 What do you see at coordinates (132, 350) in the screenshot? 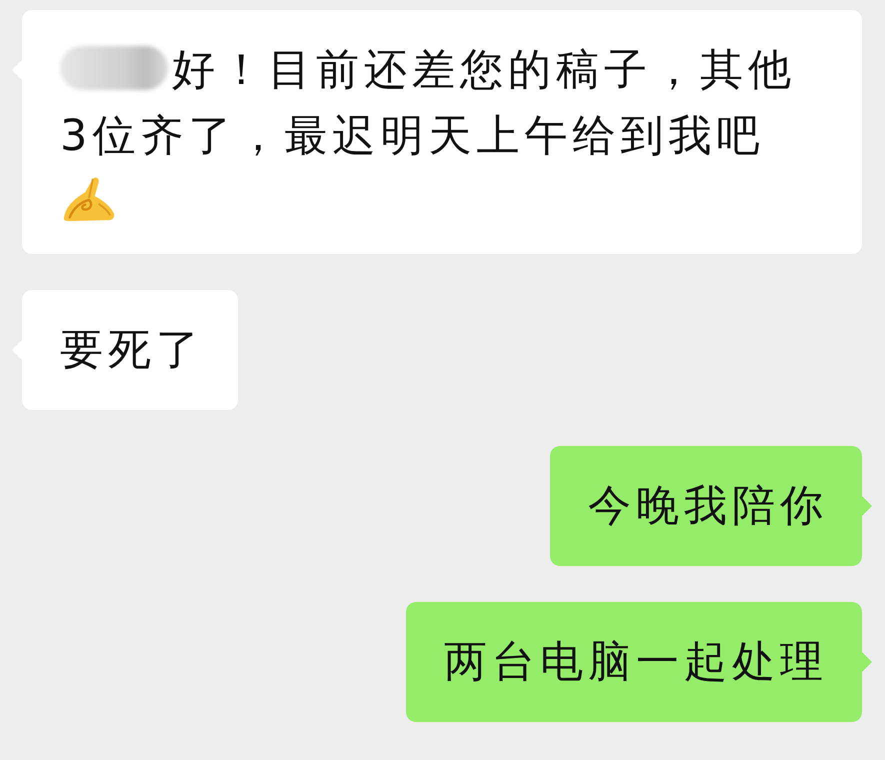
I see `message-text: 要死了` at bounding box center [132, 350].